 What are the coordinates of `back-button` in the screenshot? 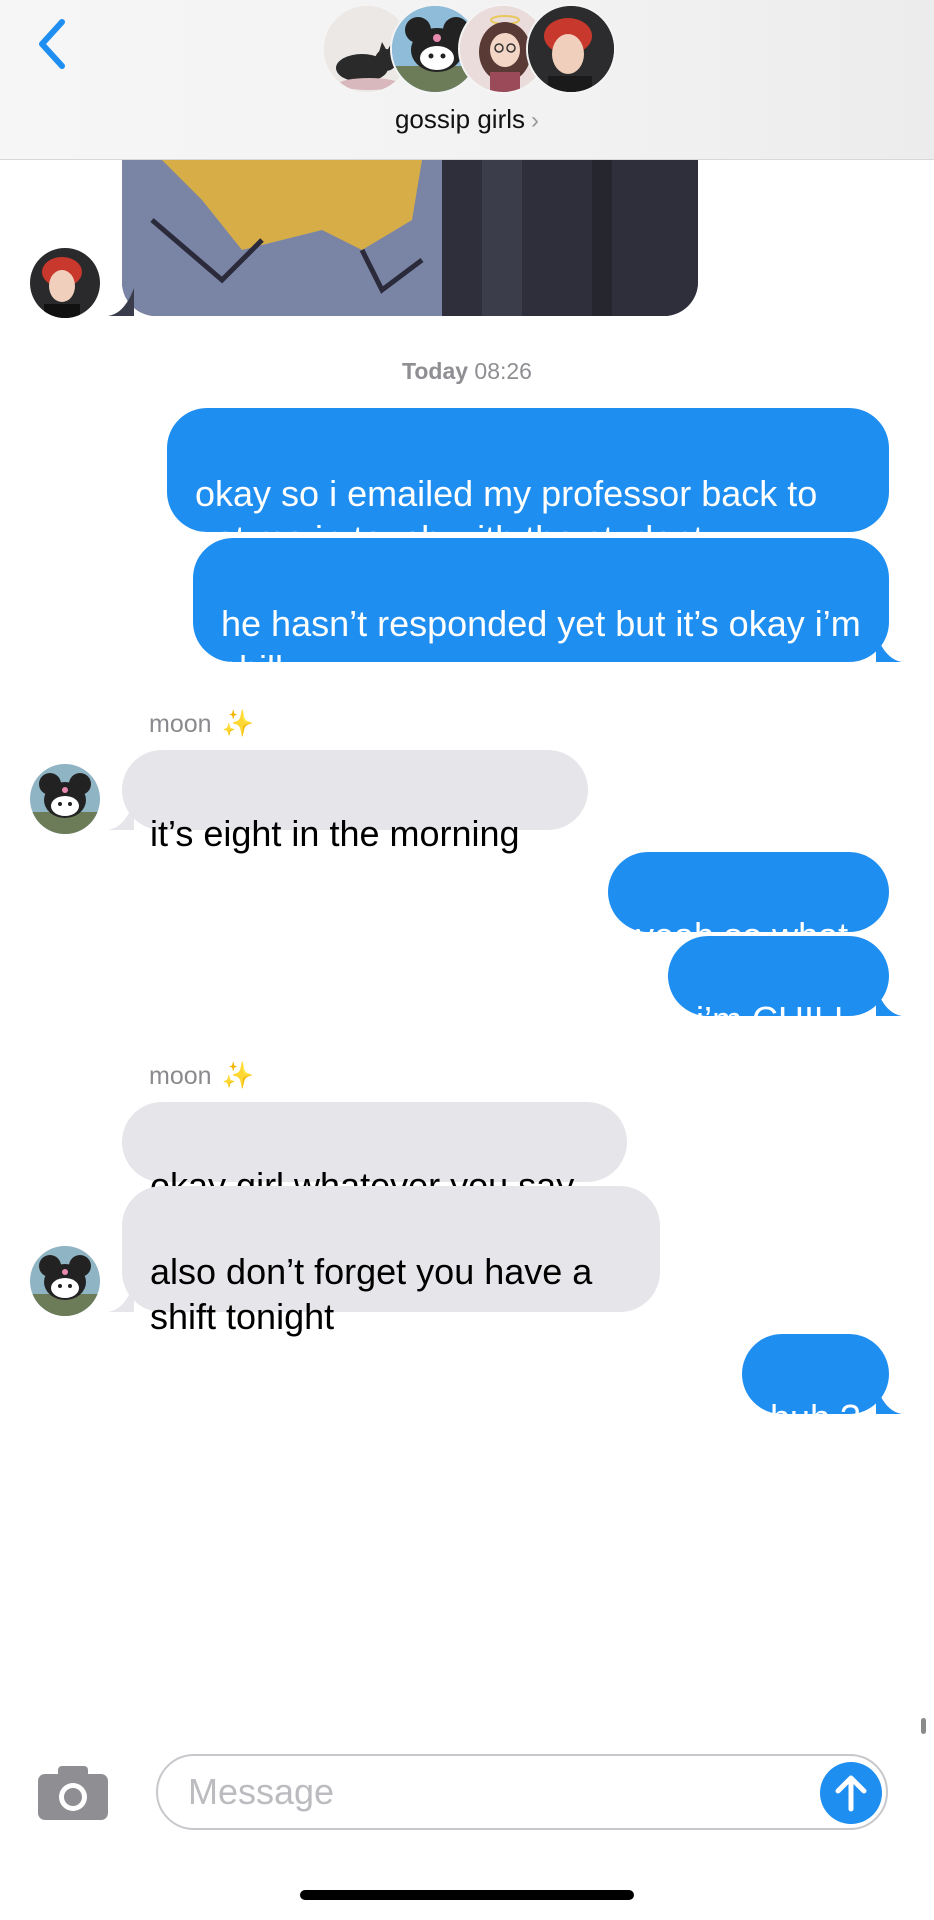 It's located at (53, 44).